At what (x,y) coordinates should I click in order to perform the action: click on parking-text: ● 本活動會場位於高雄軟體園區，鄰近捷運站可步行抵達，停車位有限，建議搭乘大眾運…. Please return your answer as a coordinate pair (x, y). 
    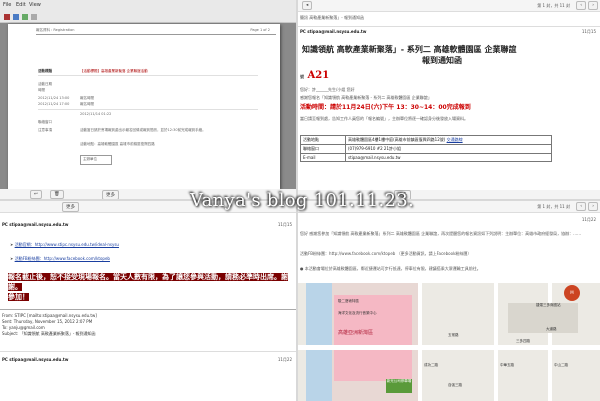
    Looking at the image, I should click on (390, 268).